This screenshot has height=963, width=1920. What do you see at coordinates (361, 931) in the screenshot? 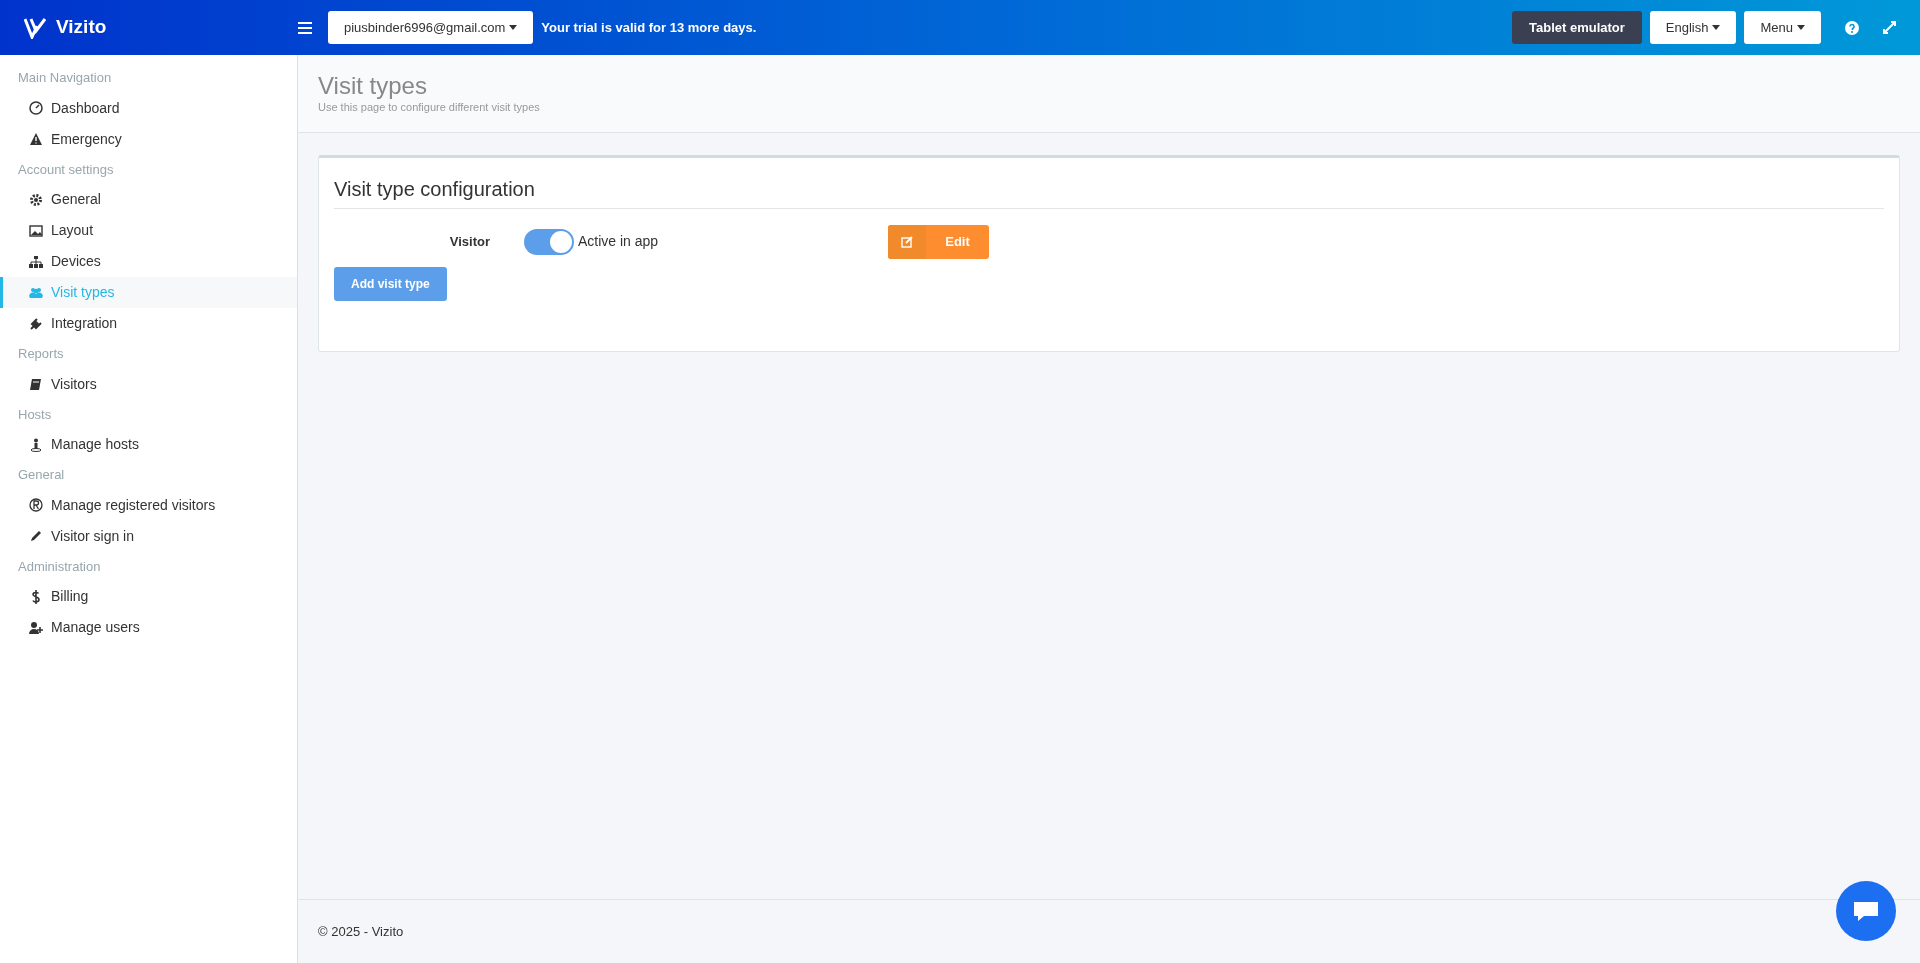
I see `copyright-text: © 2025 - Vizito` at bounding box center [361, 931].